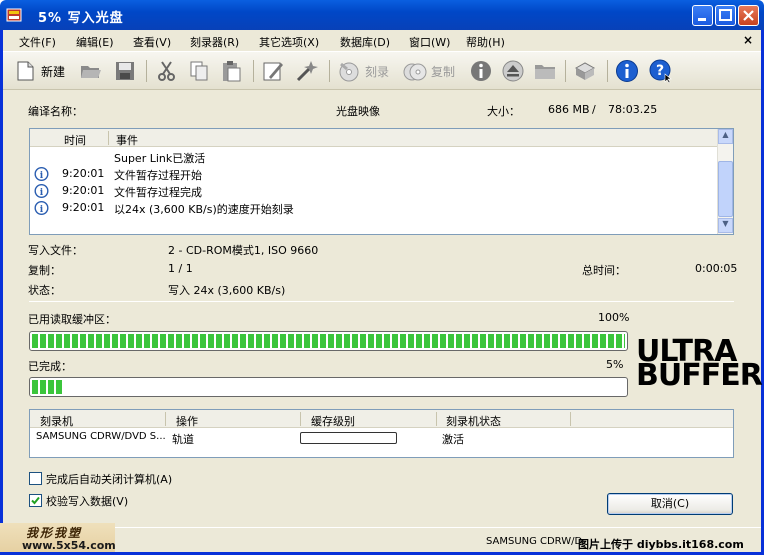  What do you see at coordinates (214, 42) in the screenshot?
I see `menu-recorder: 刻录器(R)` at bounding box center [214, 42].